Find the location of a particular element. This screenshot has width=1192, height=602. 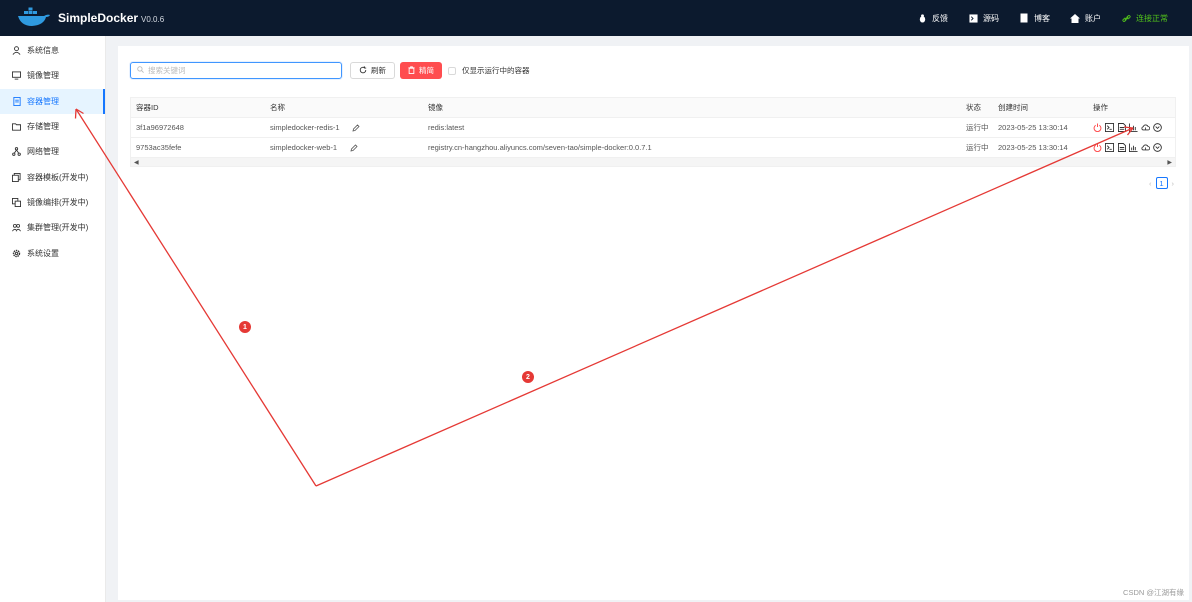

only-running-toggle: 仅显示运行中的容器 is located at coordinates (489, 70).